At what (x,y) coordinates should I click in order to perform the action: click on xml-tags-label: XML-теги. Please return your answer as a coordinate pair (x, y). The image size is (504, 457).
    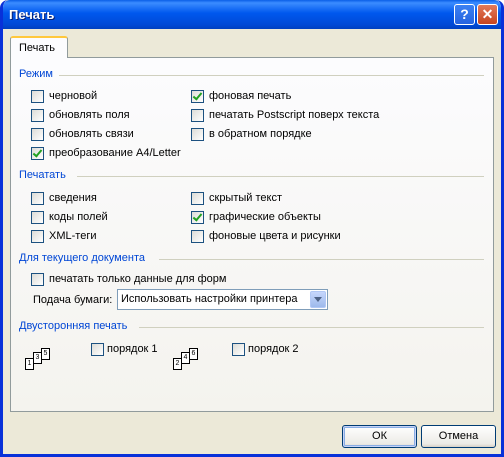
    Looking at the image, I should click on (72, 236).